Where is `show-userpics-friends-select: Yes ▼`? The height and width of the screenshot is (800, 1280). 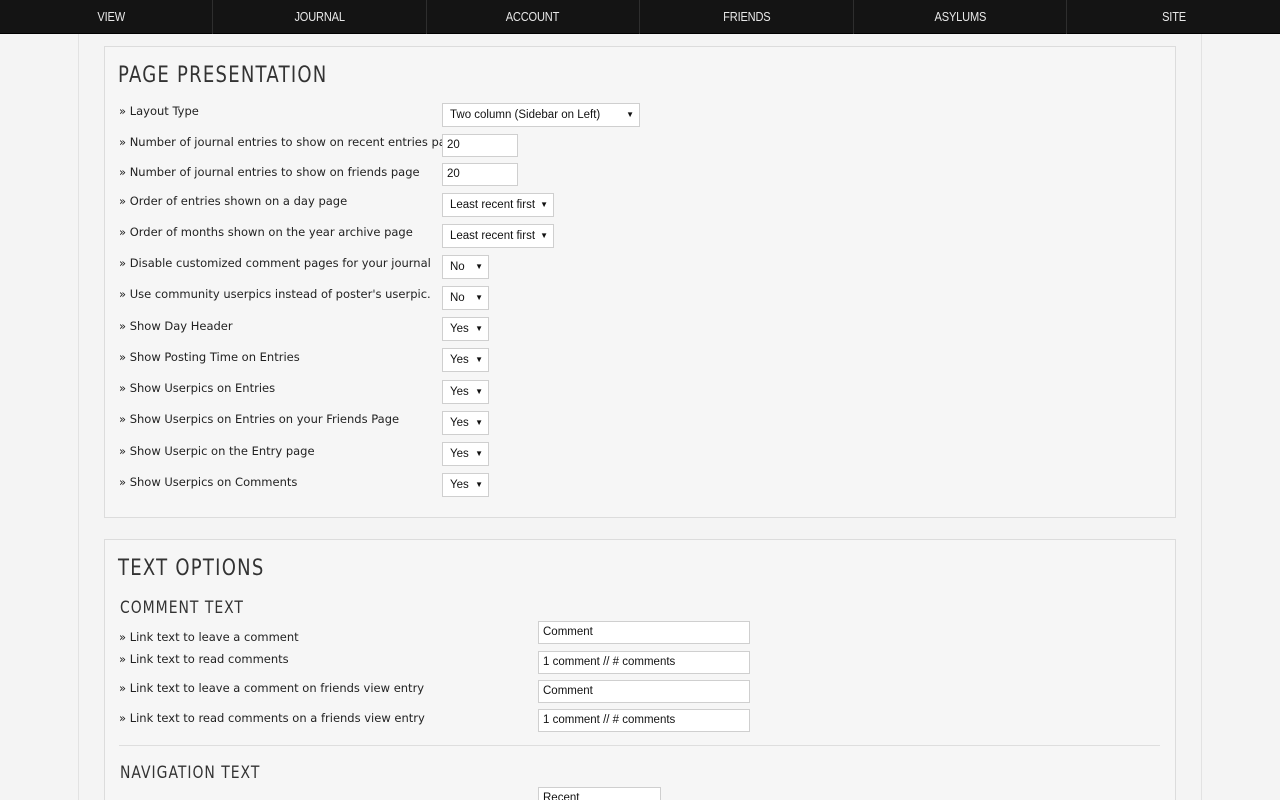 show-userpics-friends-select: Yes ▼ is located at coordinates (465, 423).